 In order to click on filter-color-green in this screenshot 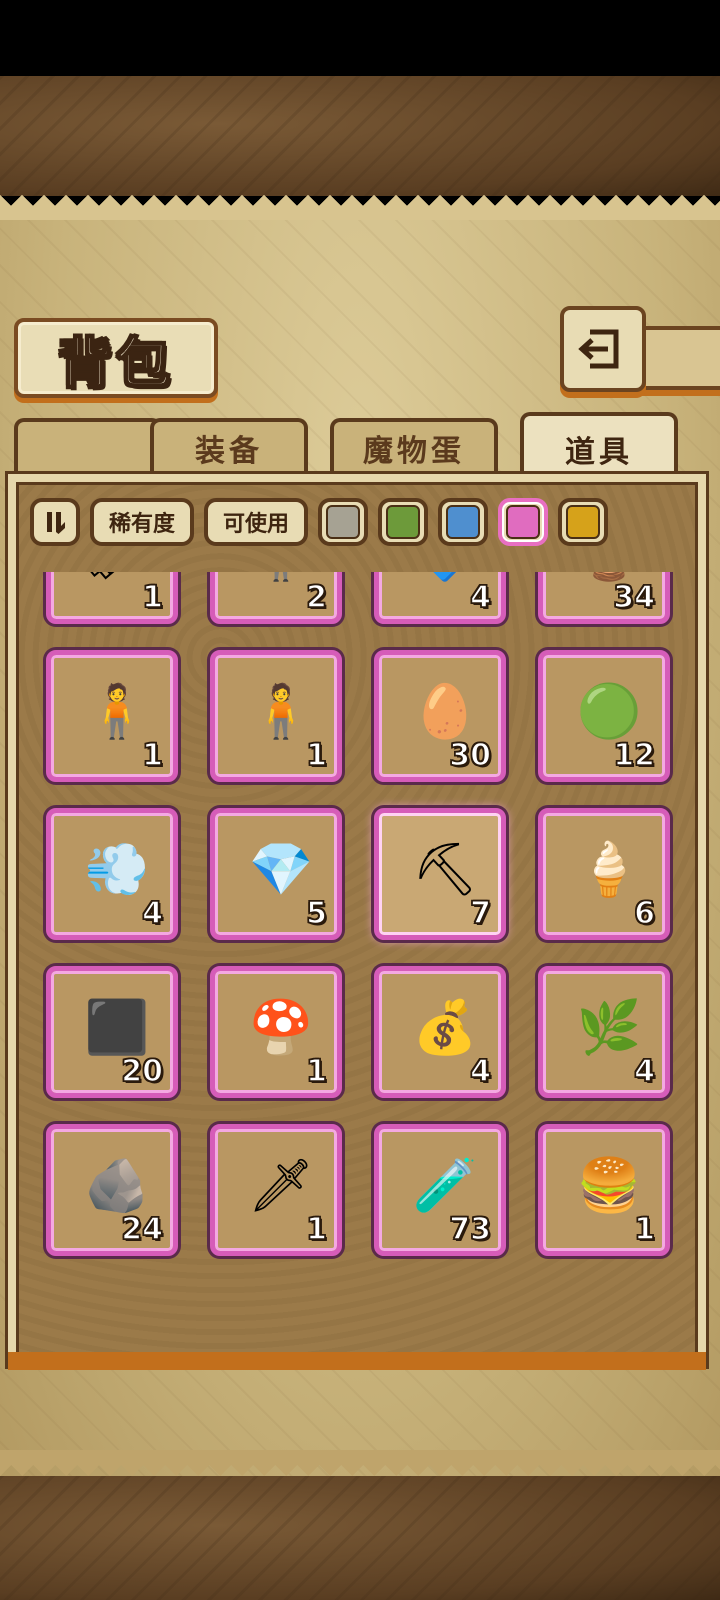, I will do `click(403, 522)`.